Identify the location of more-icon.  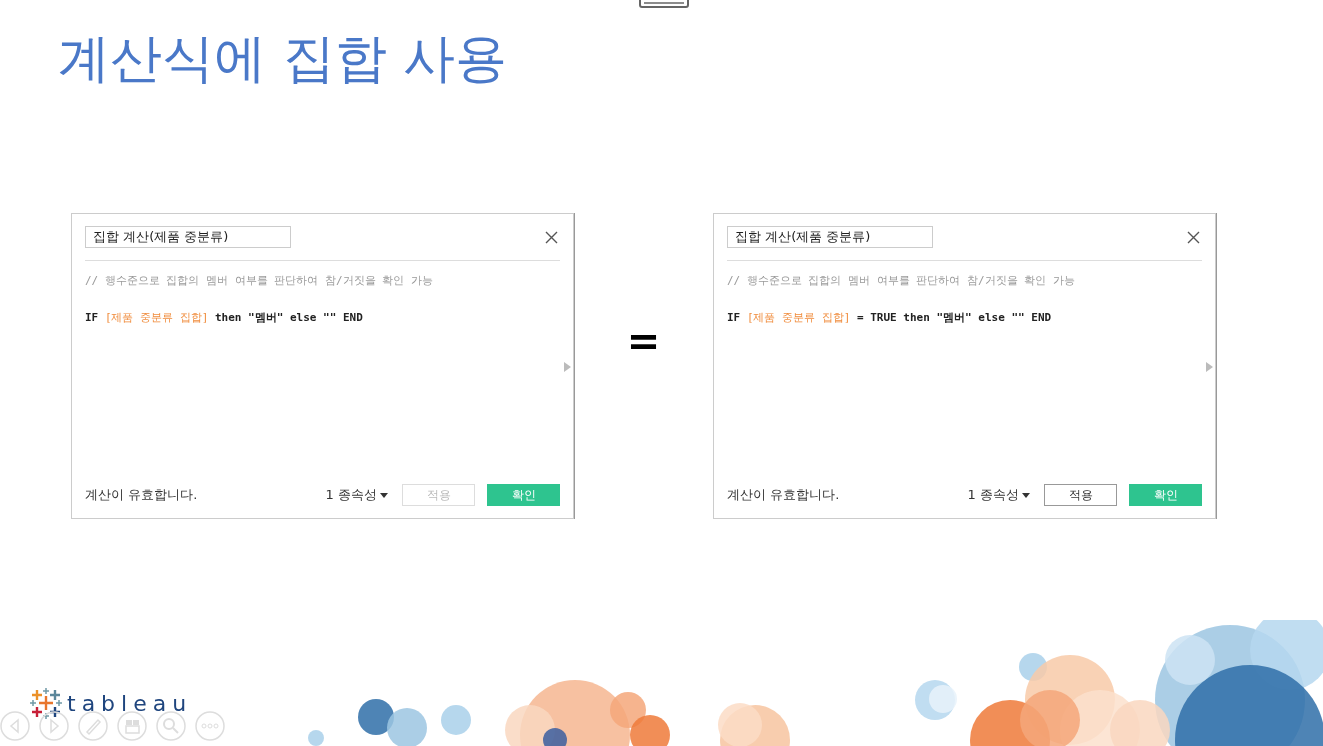
(210, 726).